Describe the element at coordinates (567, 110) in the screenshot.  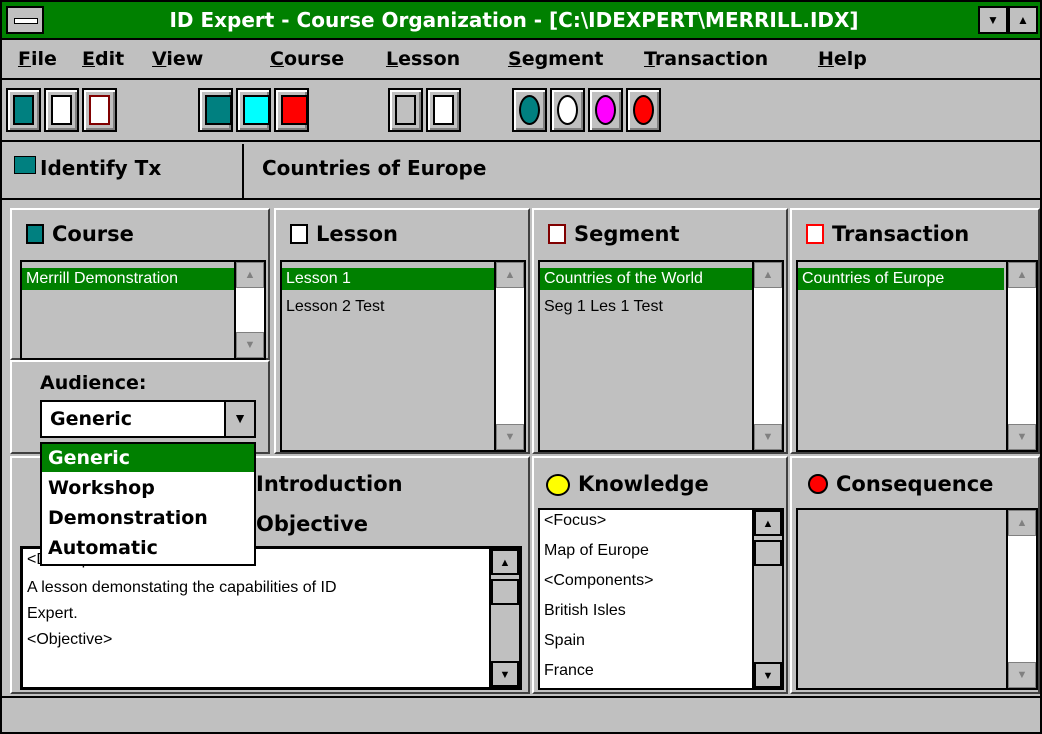
I see `globe-search-2-button` at that location.